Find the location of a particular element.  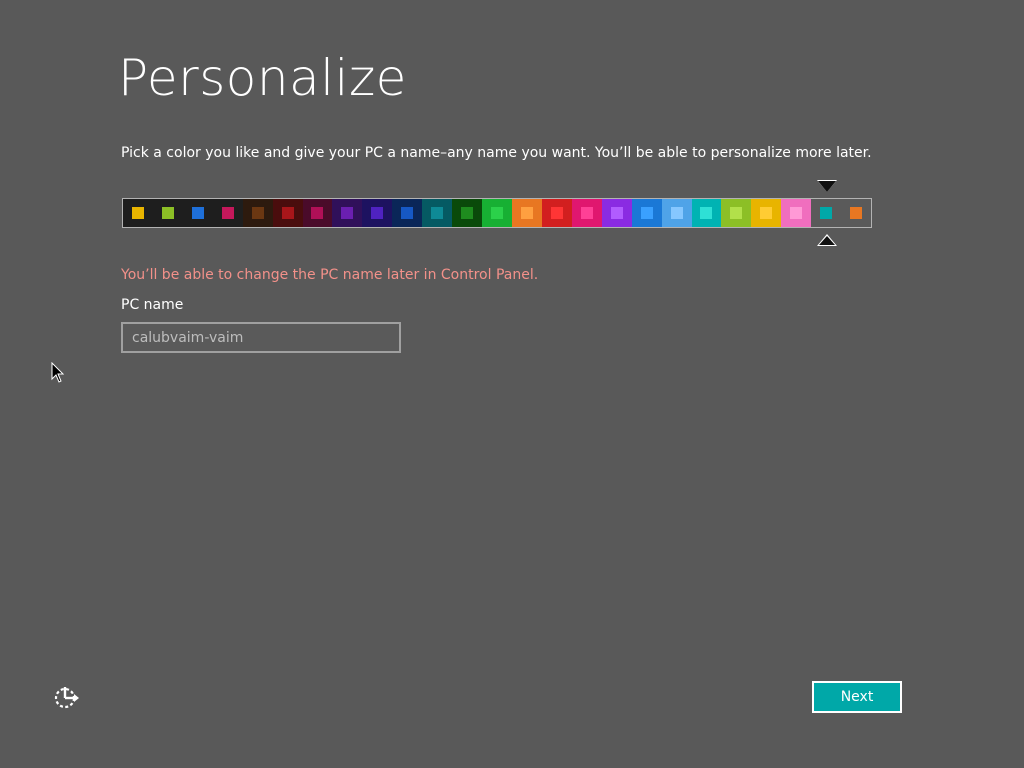

pc-name-label: PC name is located at coordinates (152, 305).